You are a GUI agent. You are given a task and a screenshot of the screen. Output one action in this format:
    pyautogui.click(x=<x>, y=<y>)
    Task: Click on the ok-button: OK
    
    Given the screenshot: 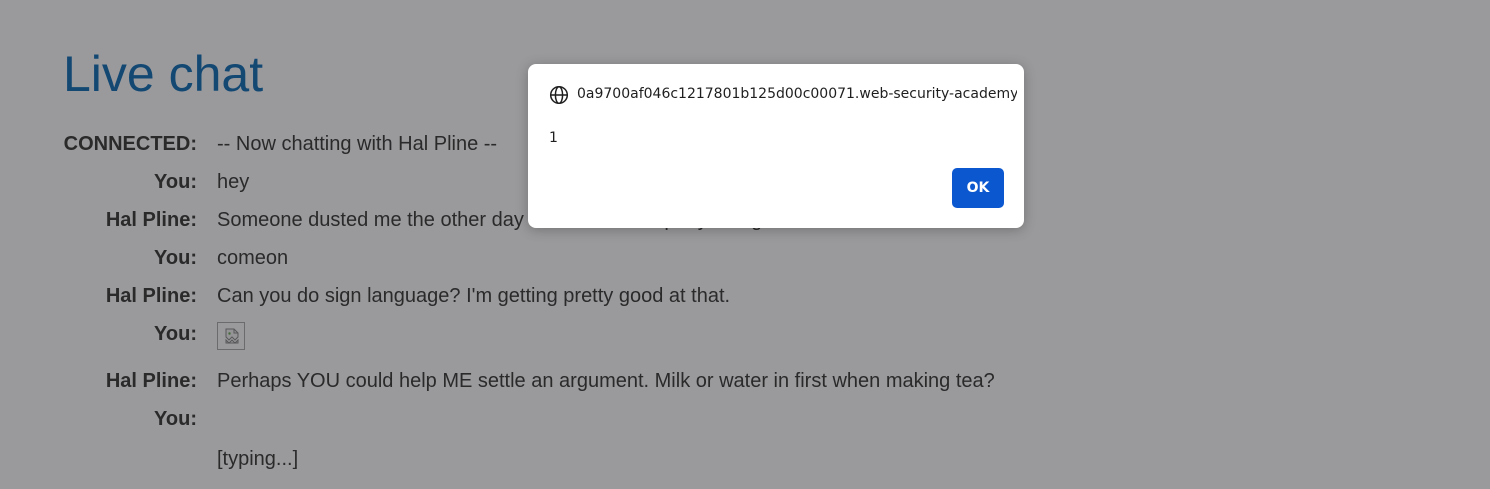 What is the action you would take?
    pyautogui.click(x=978, y=188)
    